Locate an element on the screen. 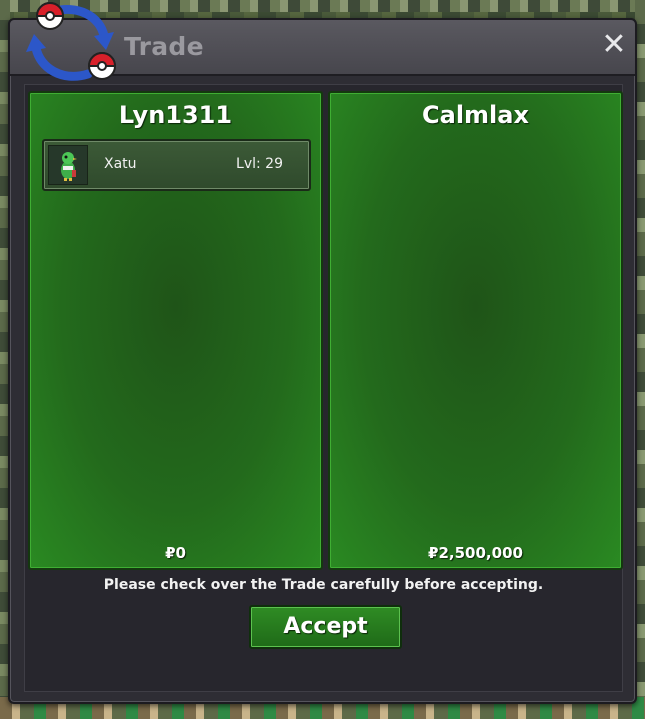  xatu-sprite is located at coordinates (69, 166).